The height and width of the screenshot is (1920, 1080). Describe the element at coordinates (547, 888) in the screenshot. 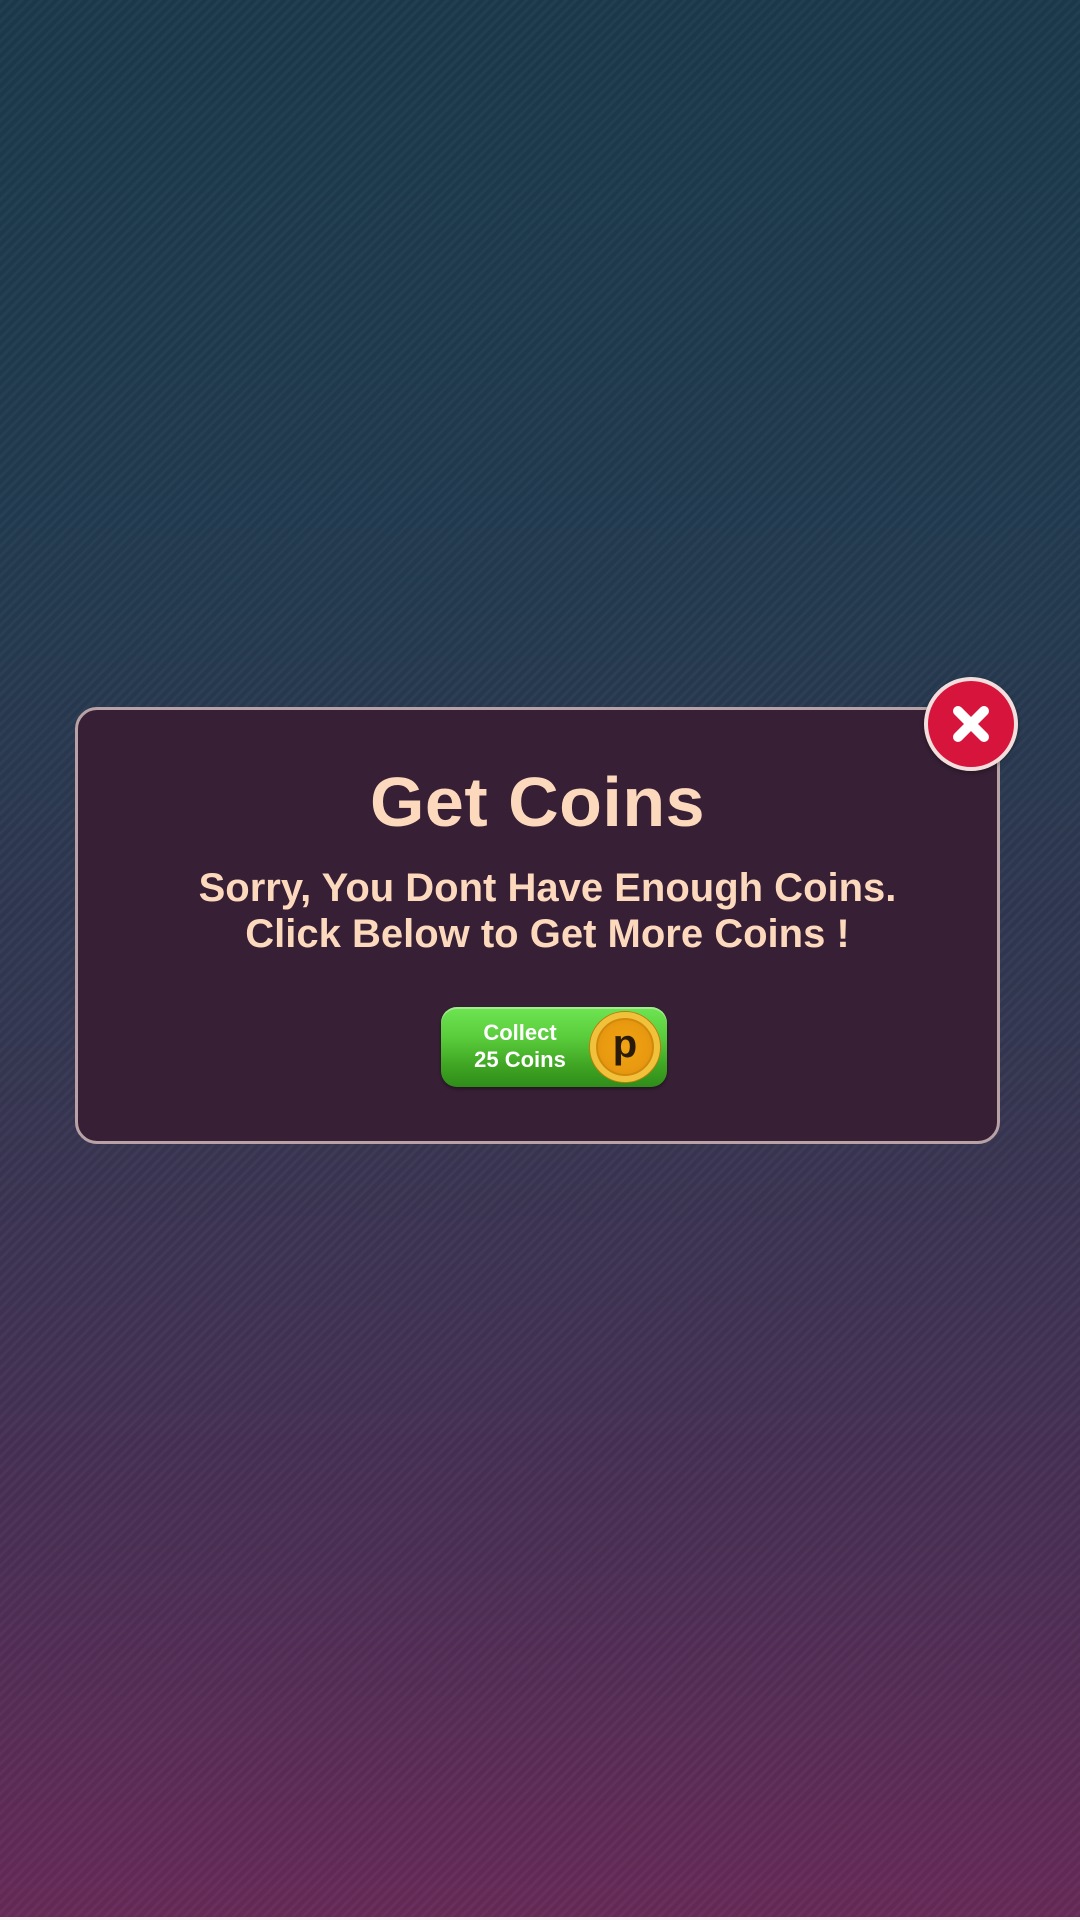

I see `dialog-message-line-1: Sorry, You Dont Have Enough Coins.` at that location.